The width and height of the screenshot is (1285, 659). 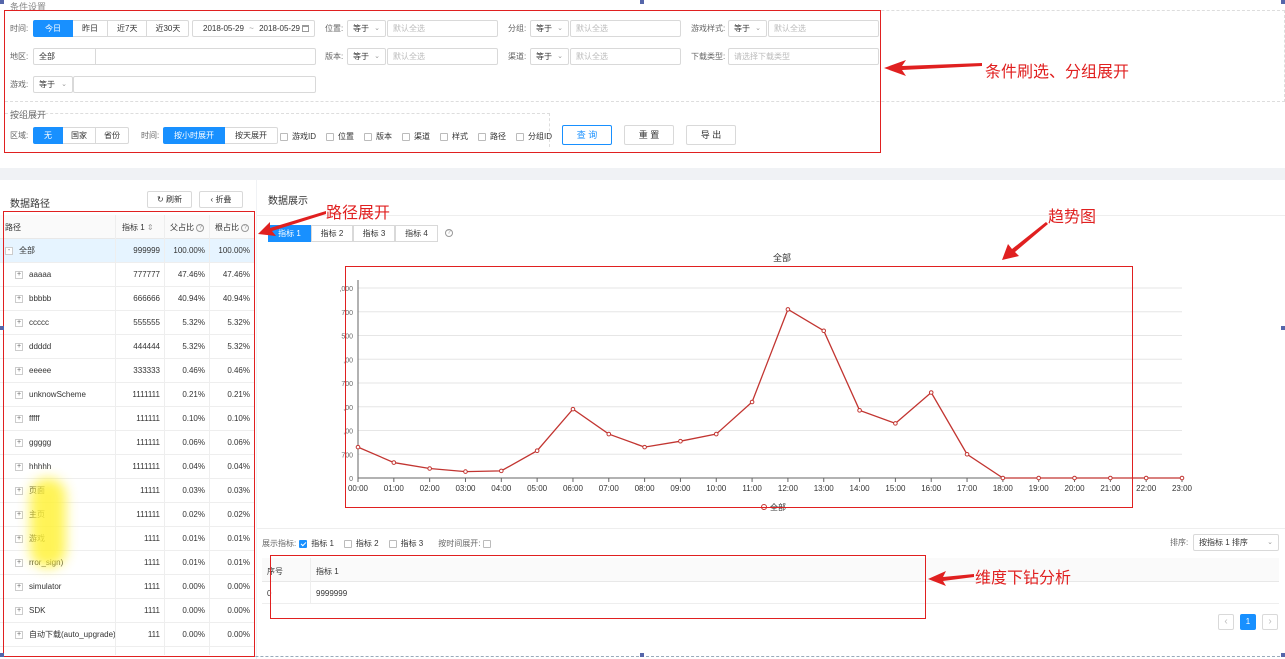 I want to click on col-parent-label: 父占比, so click(x=182, y=227).